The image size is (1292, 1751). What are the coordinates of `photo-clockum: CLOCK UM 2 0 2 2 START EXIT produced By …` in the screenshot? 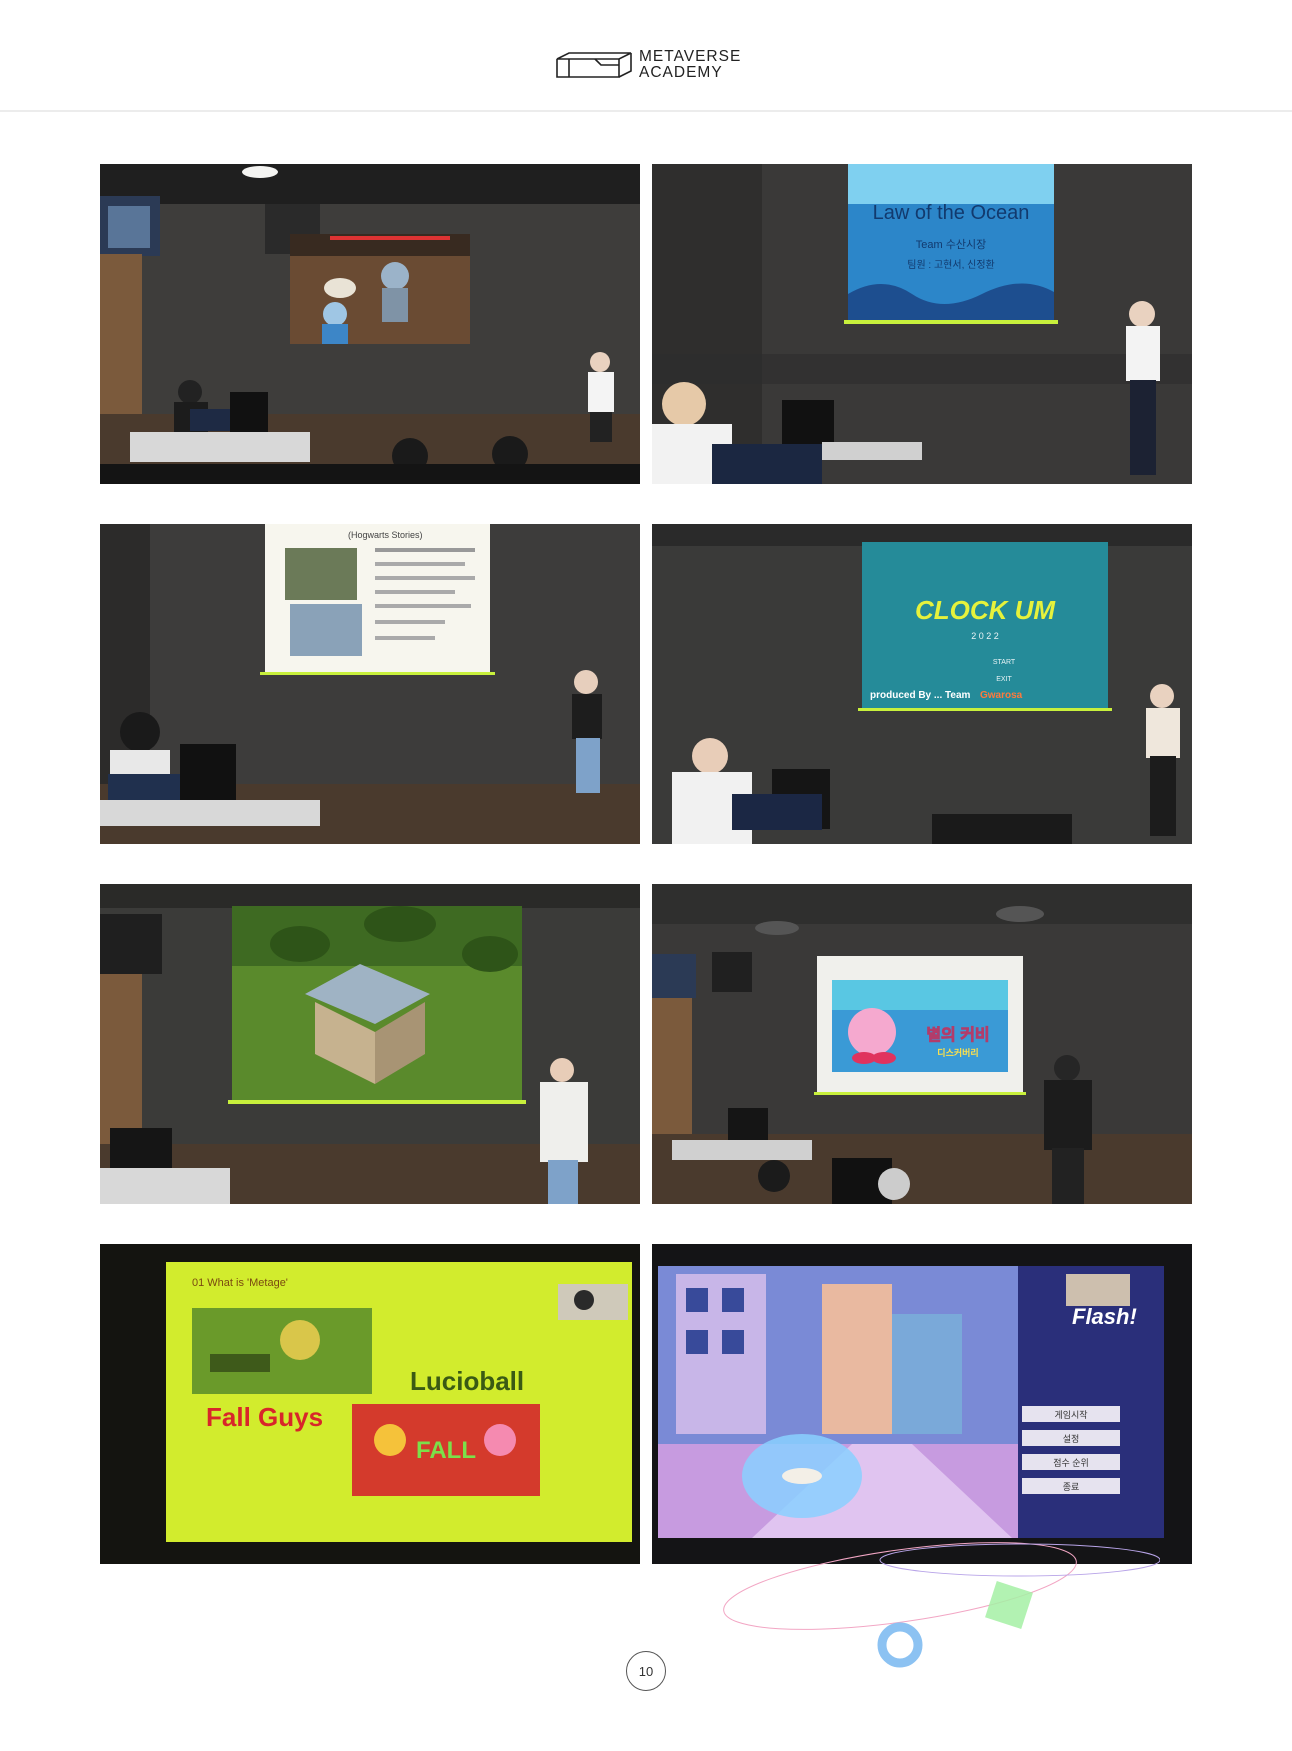 It's located at (922, 684).